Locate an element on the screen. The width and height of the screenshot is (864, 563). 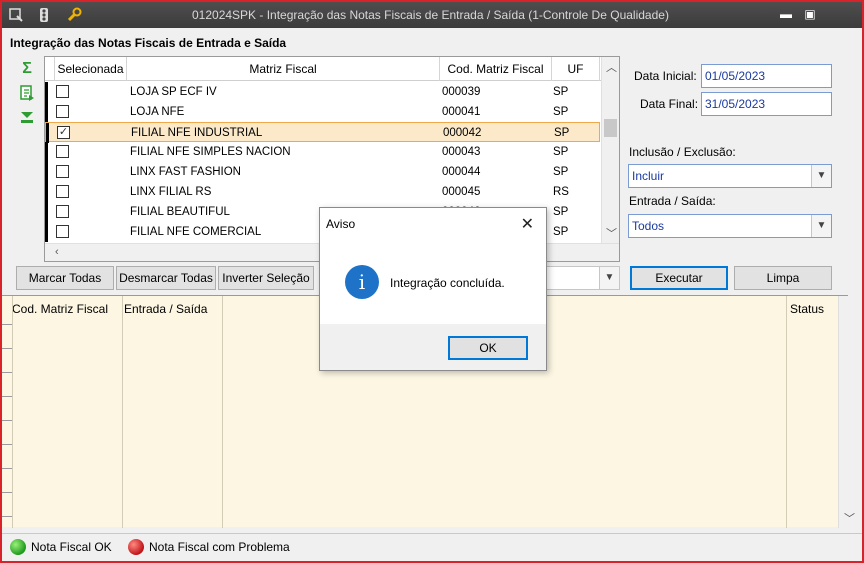
matriz-fiscal-cell: LINX FILIAL RS is located at coordinates (171, 192).